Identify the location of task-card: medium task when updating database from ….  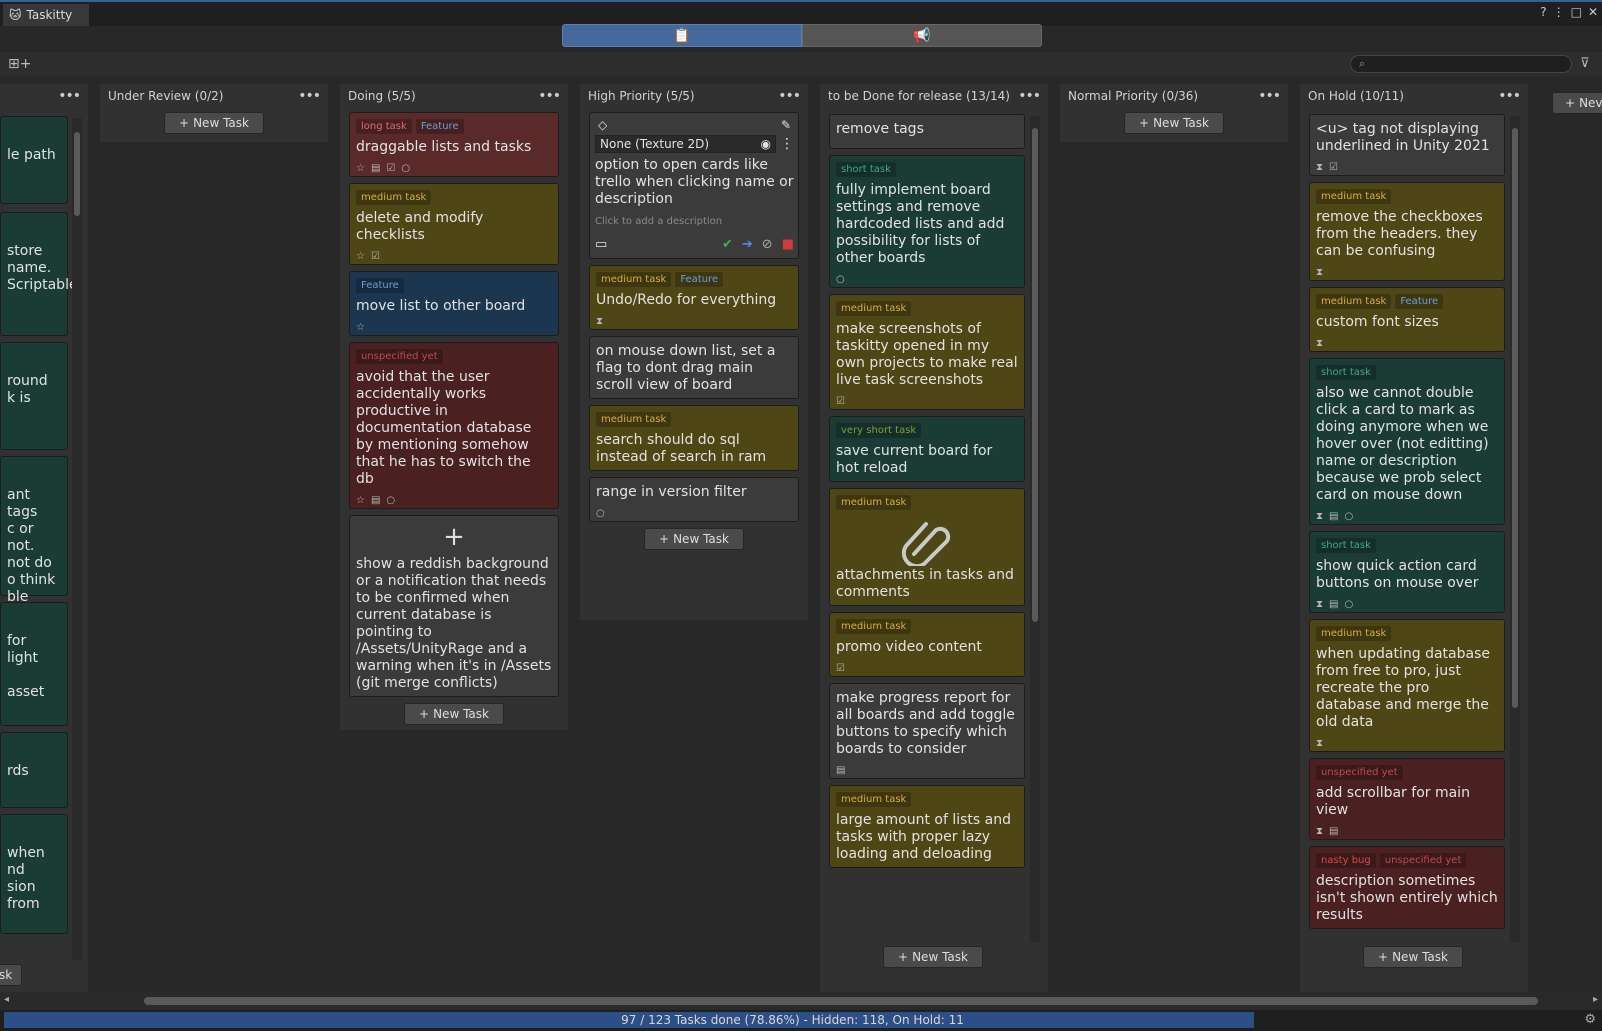
(1407, 685).